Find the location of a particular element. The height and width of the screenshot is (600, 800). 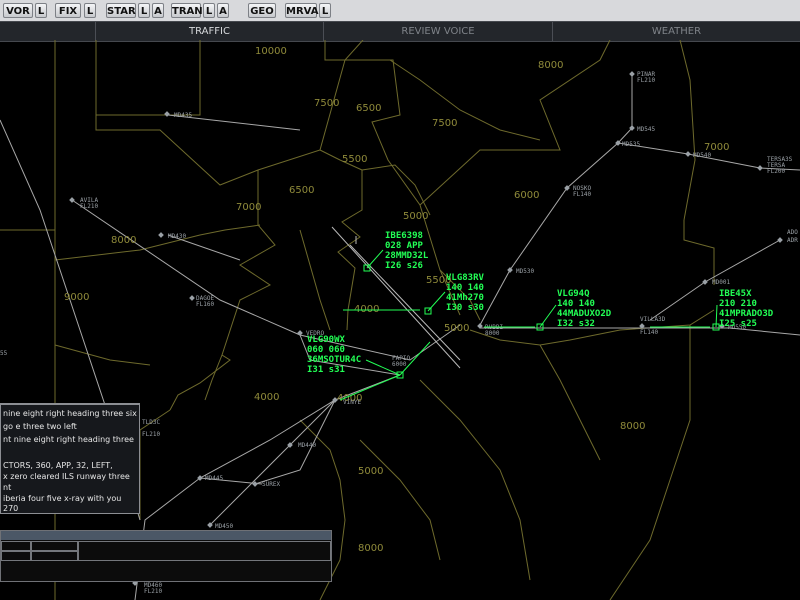

route-readout: 41MPRADO3D is located at coordinates (746, 314).